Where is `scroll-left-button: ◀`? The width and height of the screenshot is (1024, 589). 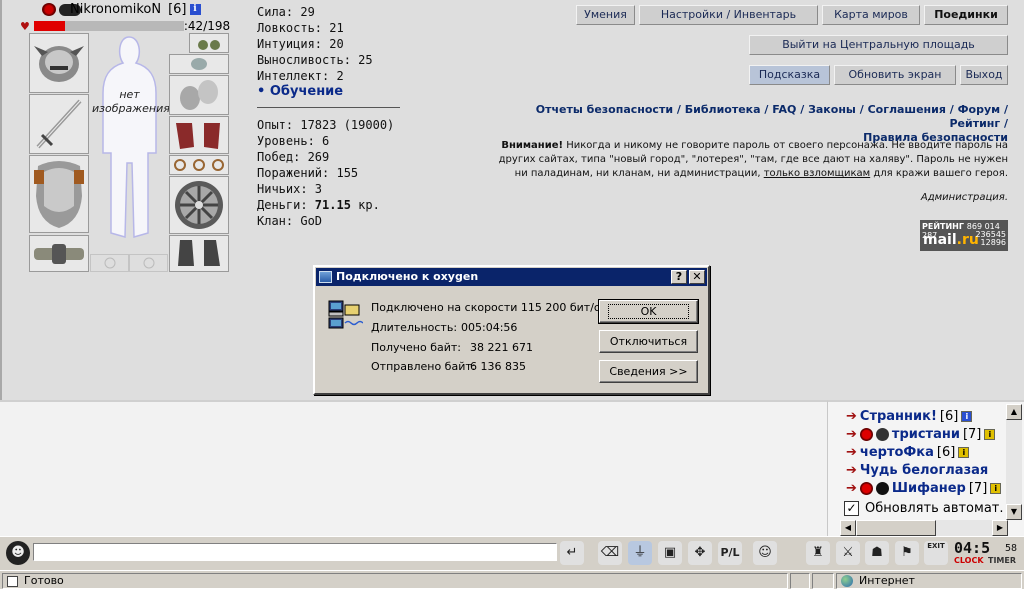
scroll-left-button: ◀ is located at coordinates (848, 528).